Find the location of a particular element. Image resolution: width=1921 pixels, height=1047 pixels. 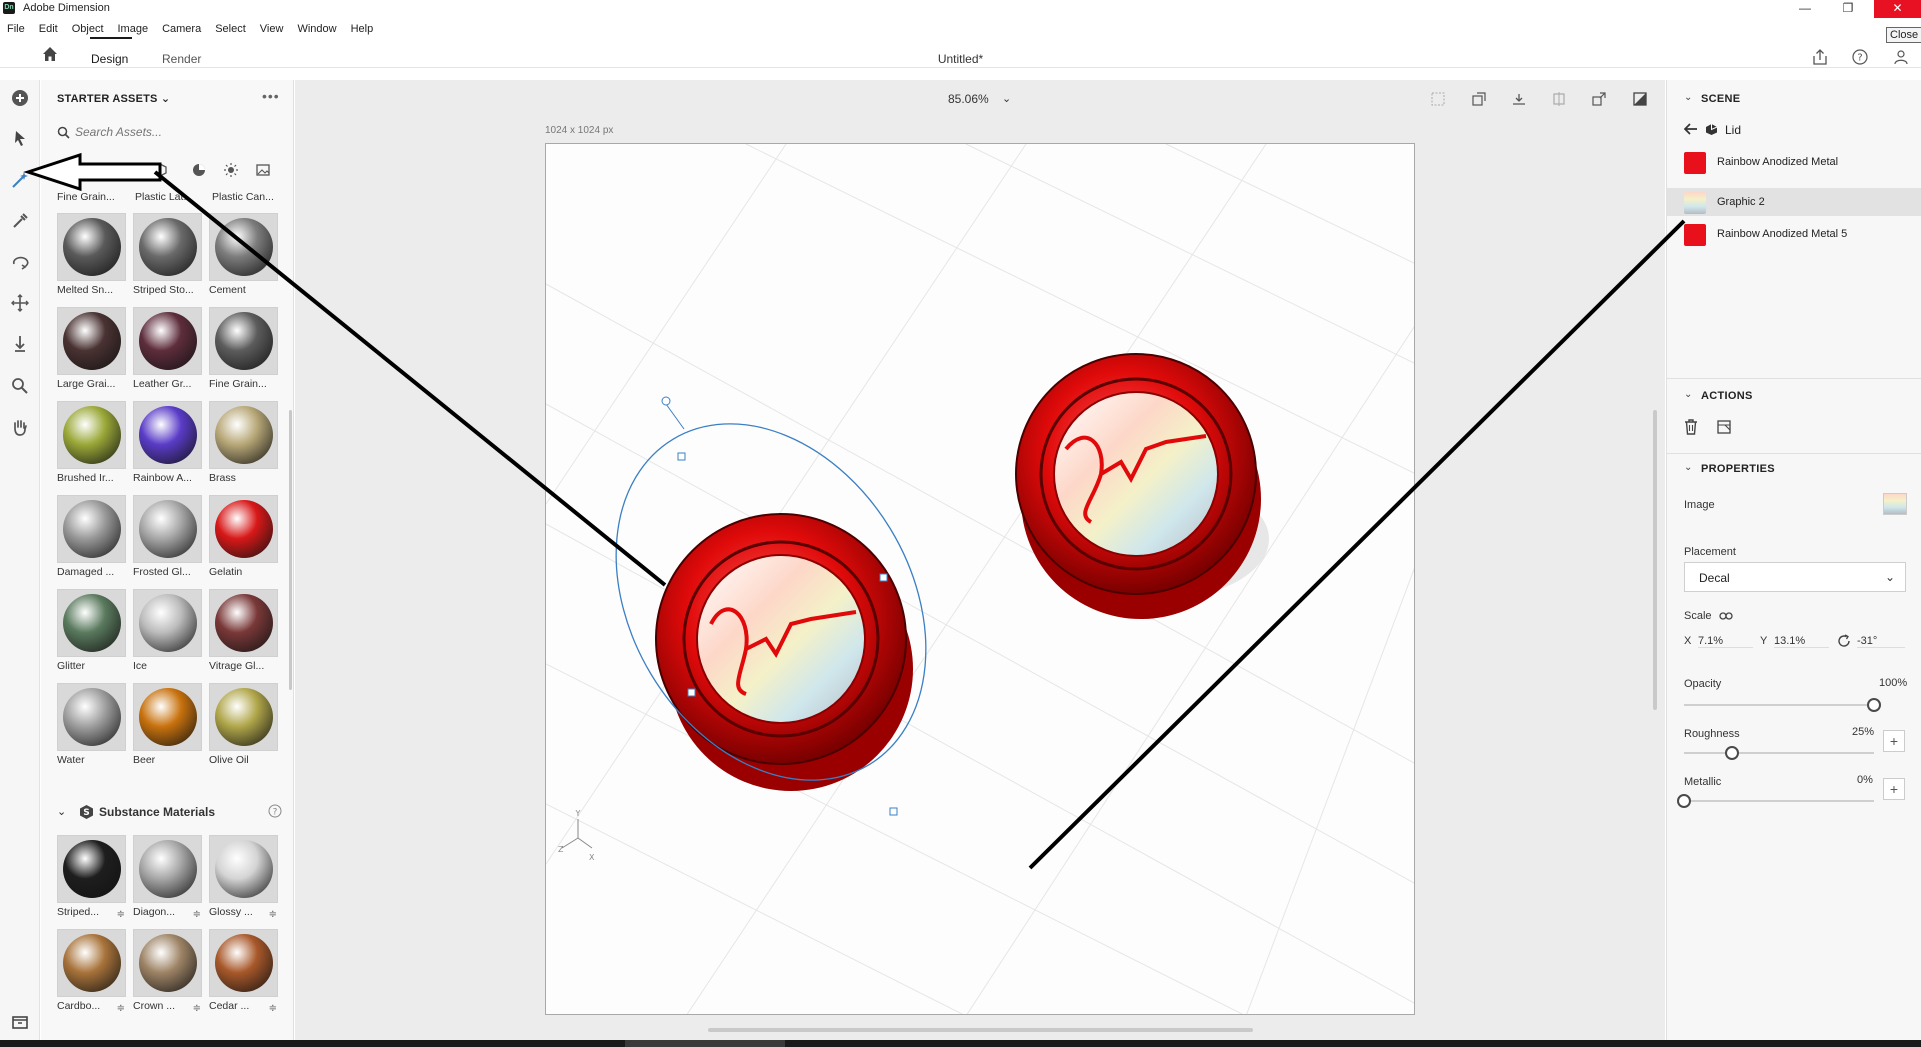

light-filter-icon is located at coordinates (231, 170).